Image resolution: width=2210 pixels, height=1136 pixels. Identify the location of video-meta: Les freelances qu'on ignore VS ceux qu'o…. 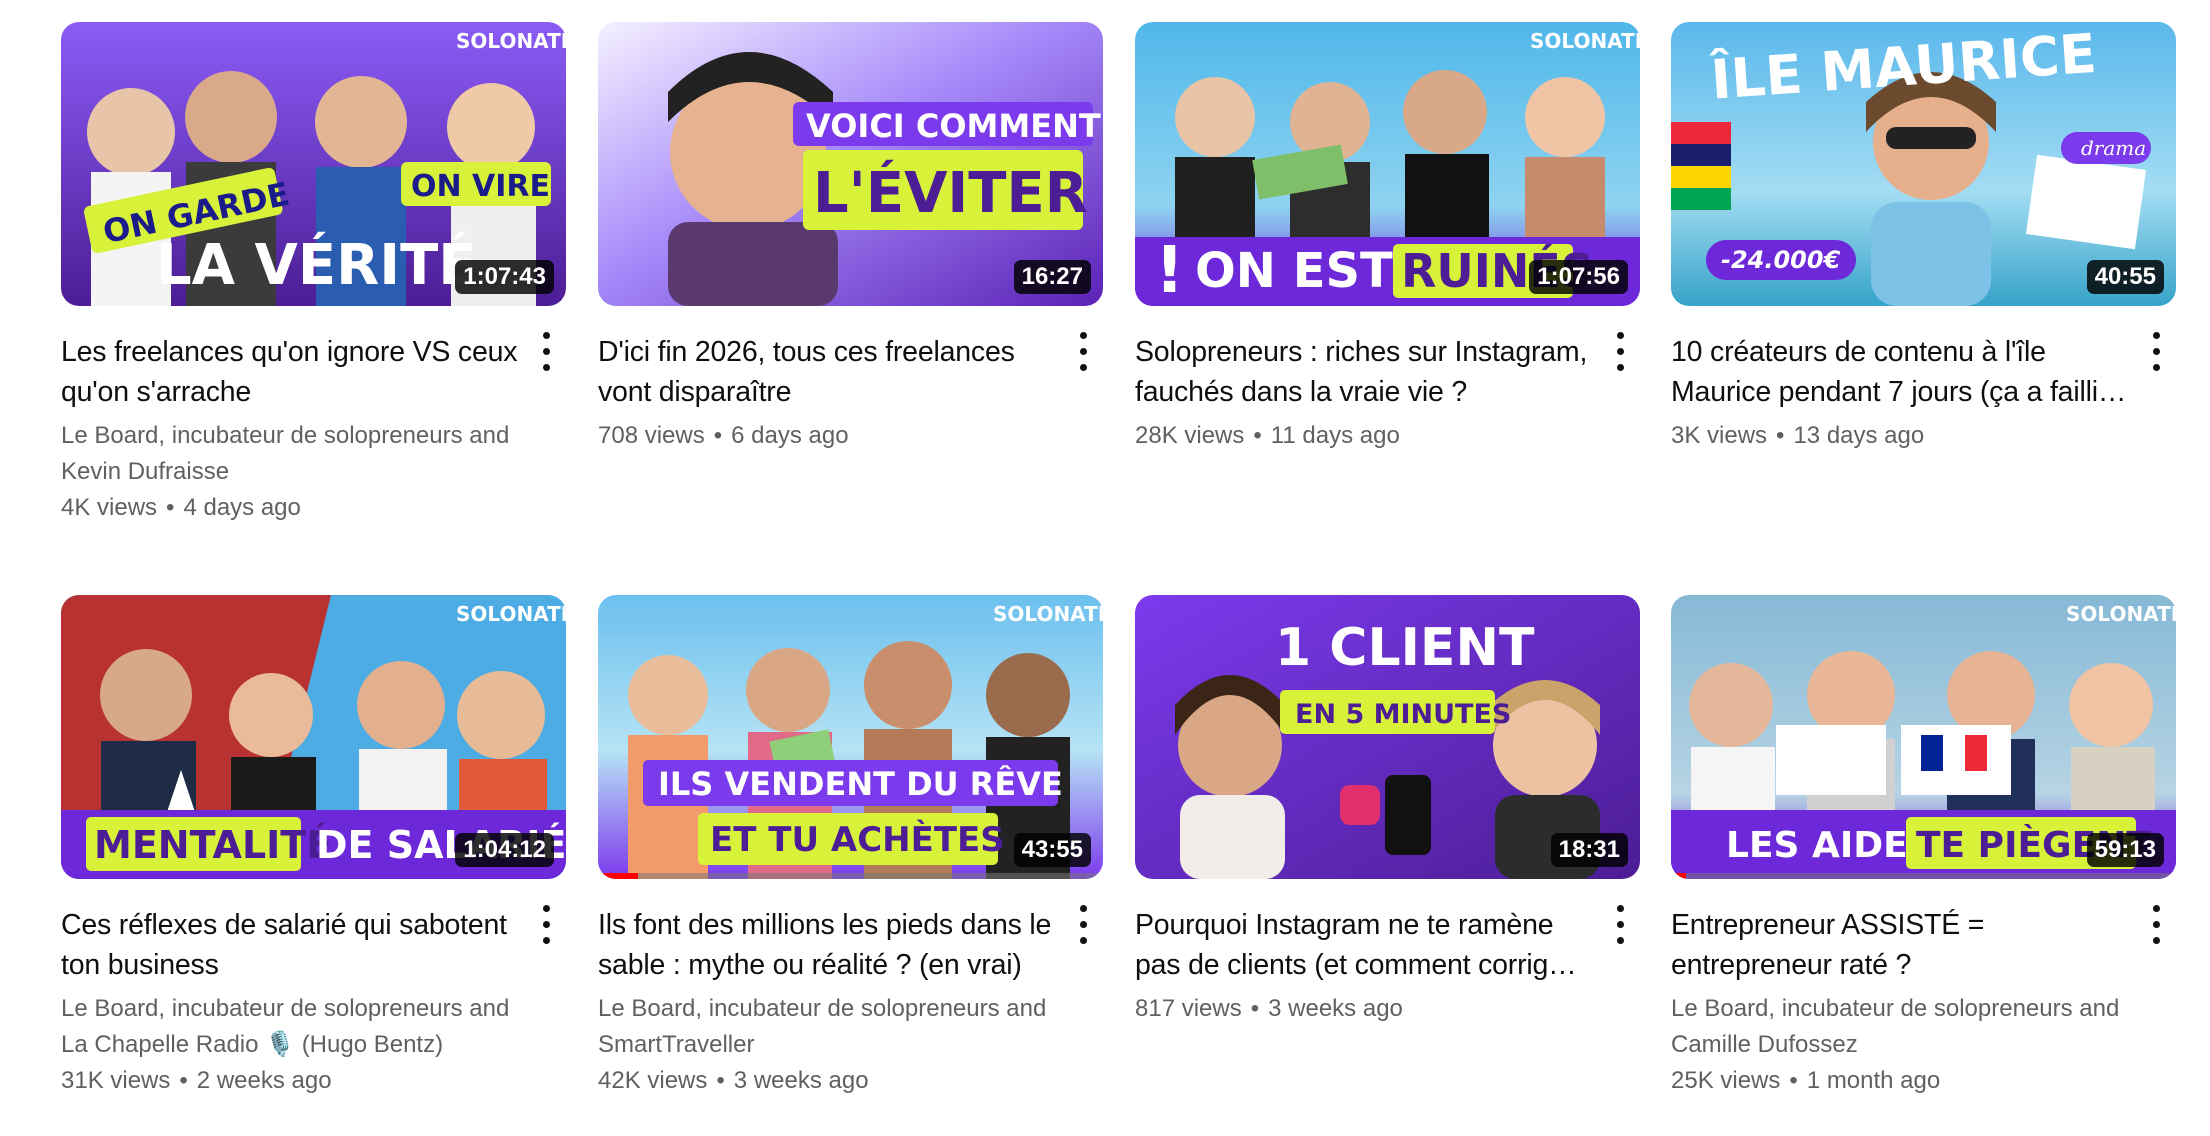
(313, 416).